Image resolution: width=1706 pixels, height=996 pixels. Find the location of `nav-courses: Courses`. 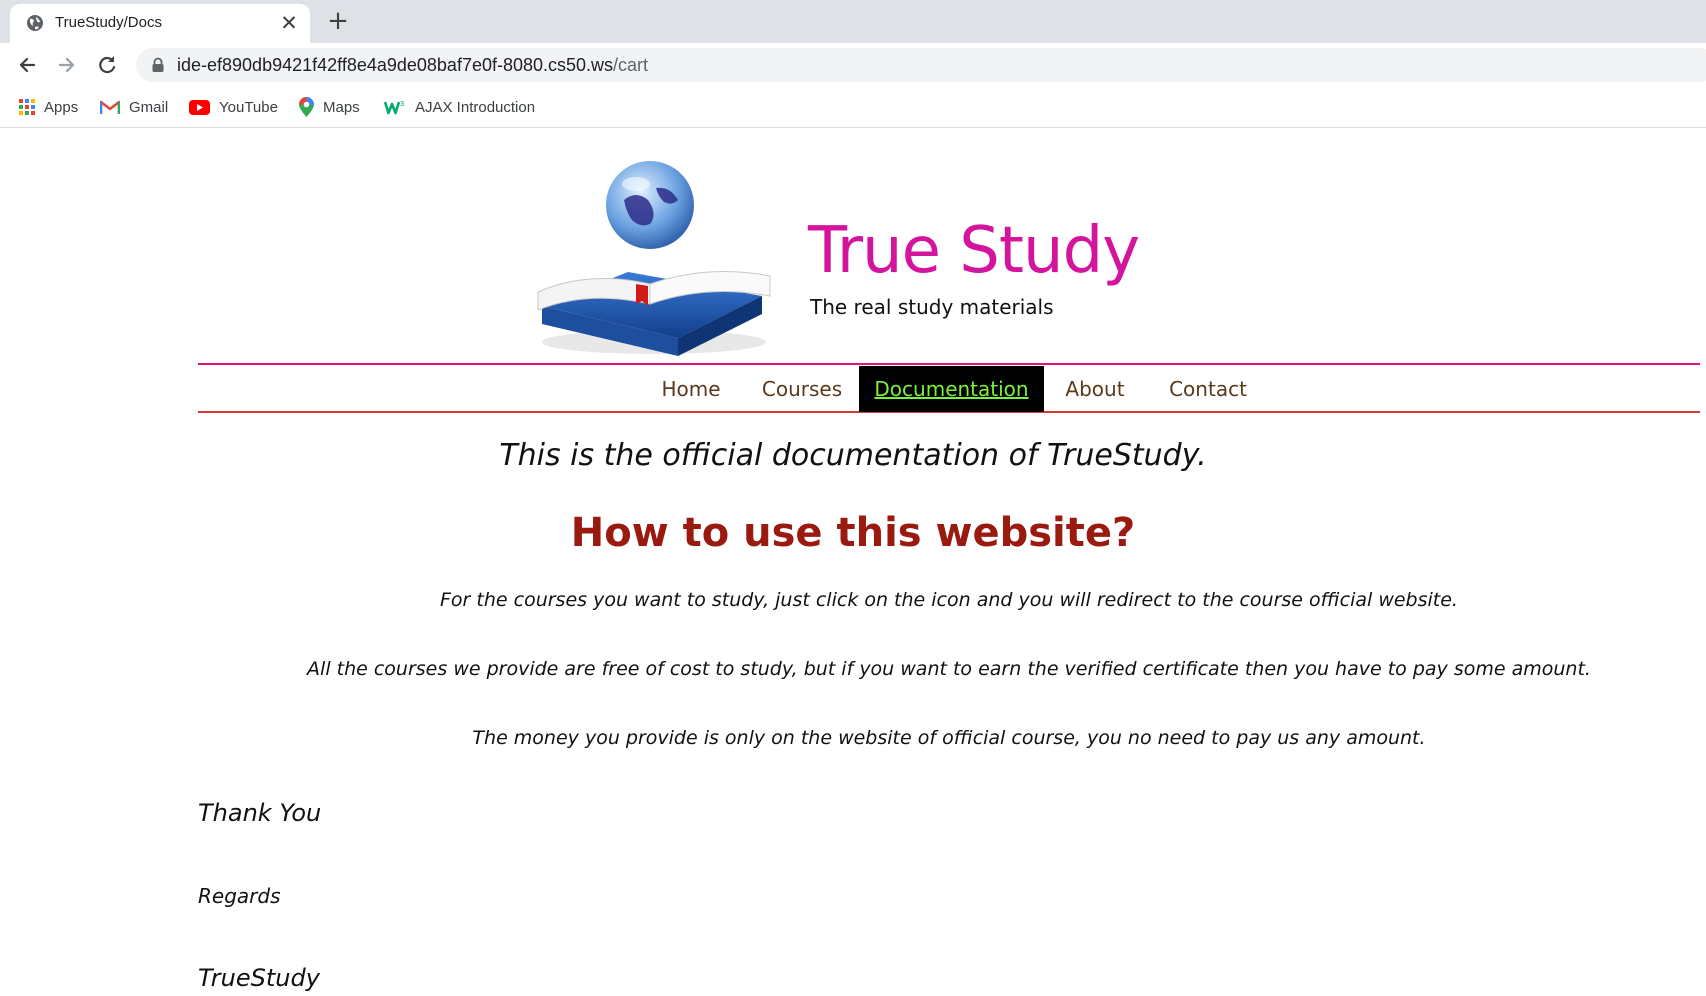

nav-courses: Courses is located at coordinates (802, 389).